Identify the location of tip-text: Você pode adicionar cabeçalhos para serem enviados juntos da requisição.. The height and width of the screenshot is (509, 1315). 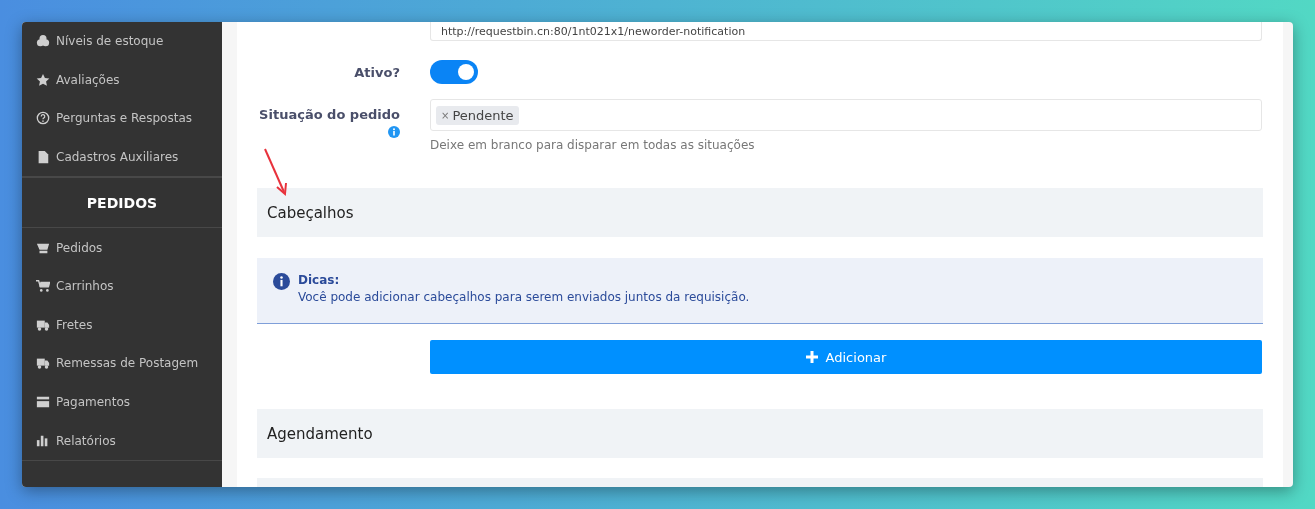
(524, 297).